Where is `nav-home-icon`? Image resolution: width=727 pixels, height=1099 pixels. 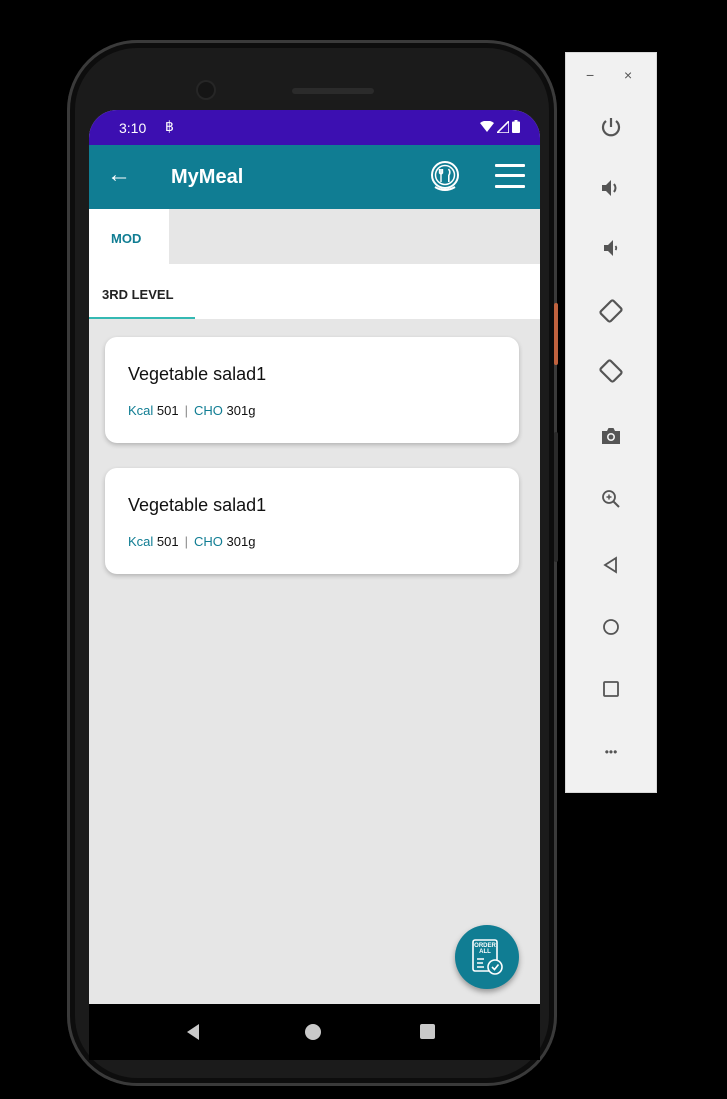 nav-home-icon is located at coordinates (313, 1032).